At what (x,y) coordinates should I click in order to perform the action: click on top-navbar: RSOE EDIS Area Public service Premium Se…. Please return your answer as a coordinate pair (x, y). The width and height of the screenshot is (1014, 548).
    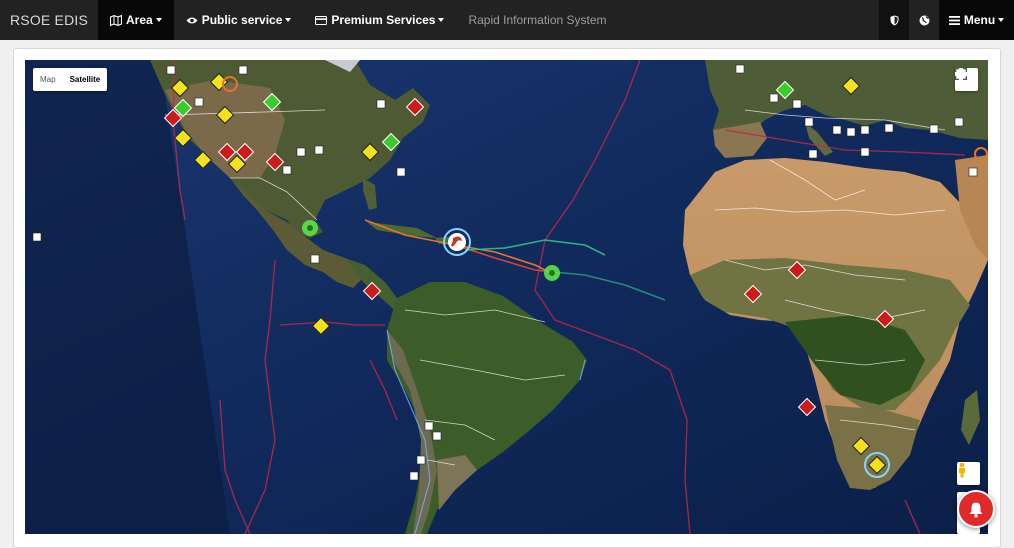
    Looking at the image, I should click on (507, 20).